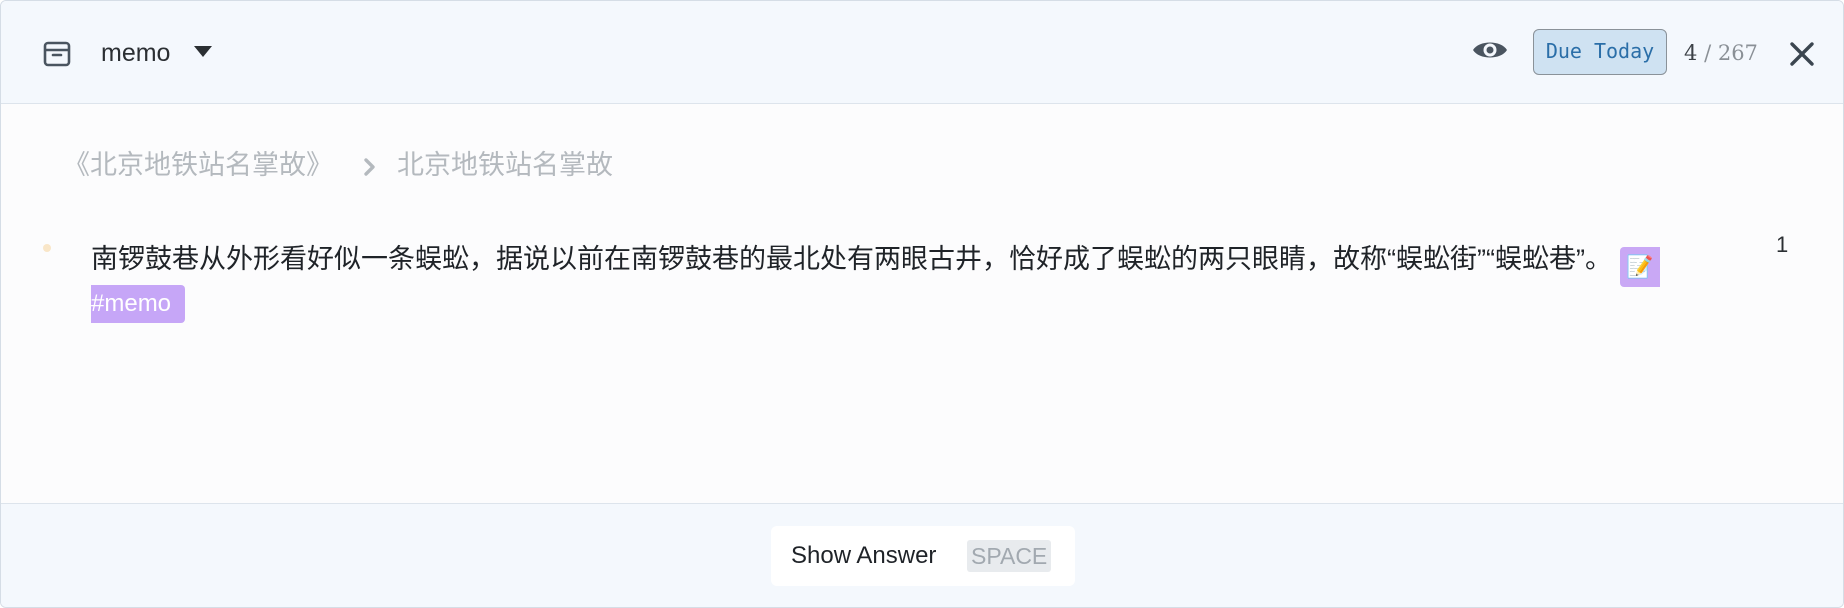 The width and height of the screenshot is (1844, 608). What do you see at coordinates (338, 165) in the screenshot?
I see `breadcrumb: 《北京地铁站名掌故》 北京地铁站名掌故` at bounding box center [338, 165].